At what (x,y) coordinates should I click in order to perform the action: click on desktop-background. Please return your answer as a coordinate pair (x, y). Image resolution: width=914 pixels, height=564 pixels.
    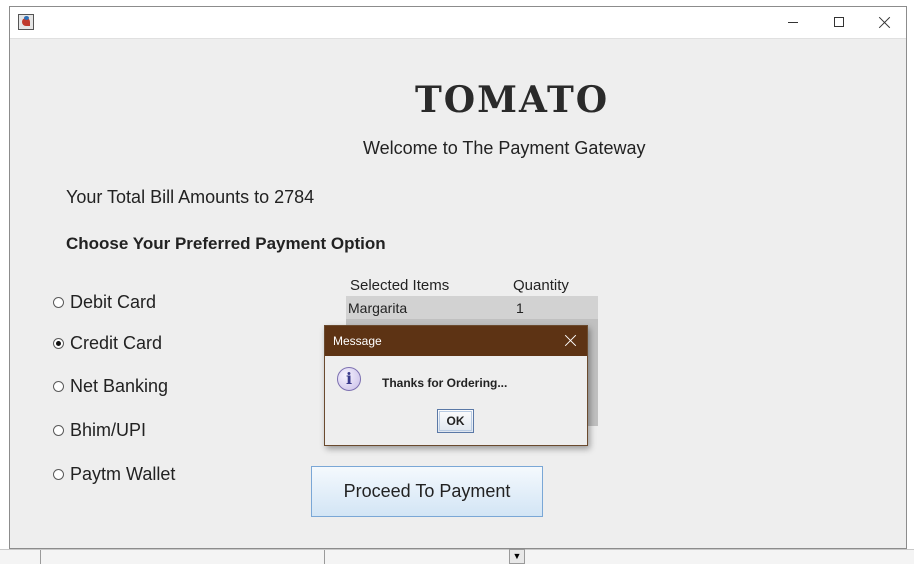
    Looking at the image, I should click on (4, 281).